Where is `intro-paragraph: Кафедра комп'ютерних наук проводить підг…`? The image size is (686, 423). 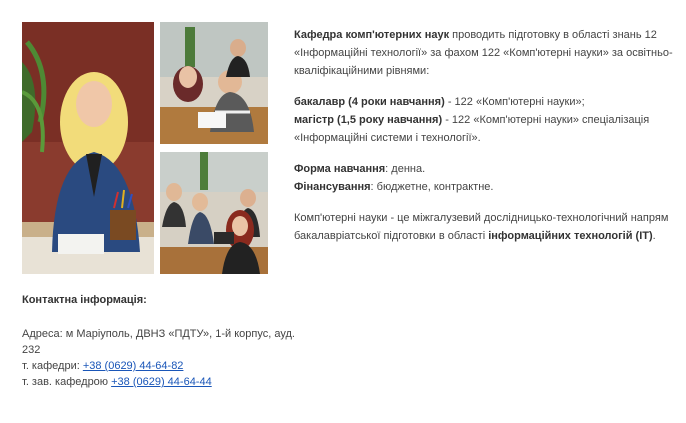 intro-paragraph: Кафедра комп'ютерних наук проводить підг… is located at coordinates (484, 53).